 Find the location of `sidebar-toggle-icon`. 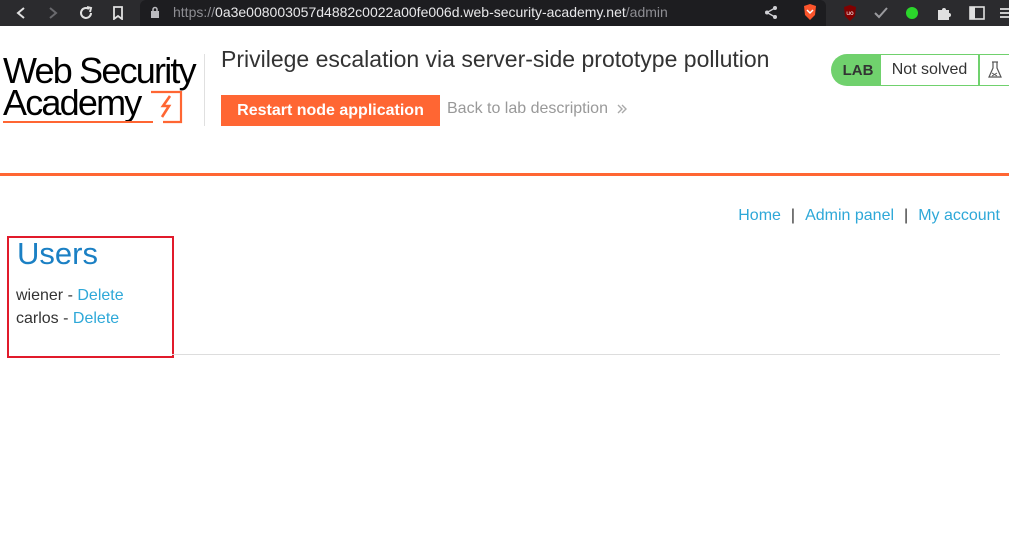

sidebar-toggle-icon is located at coordinates (977, 13).